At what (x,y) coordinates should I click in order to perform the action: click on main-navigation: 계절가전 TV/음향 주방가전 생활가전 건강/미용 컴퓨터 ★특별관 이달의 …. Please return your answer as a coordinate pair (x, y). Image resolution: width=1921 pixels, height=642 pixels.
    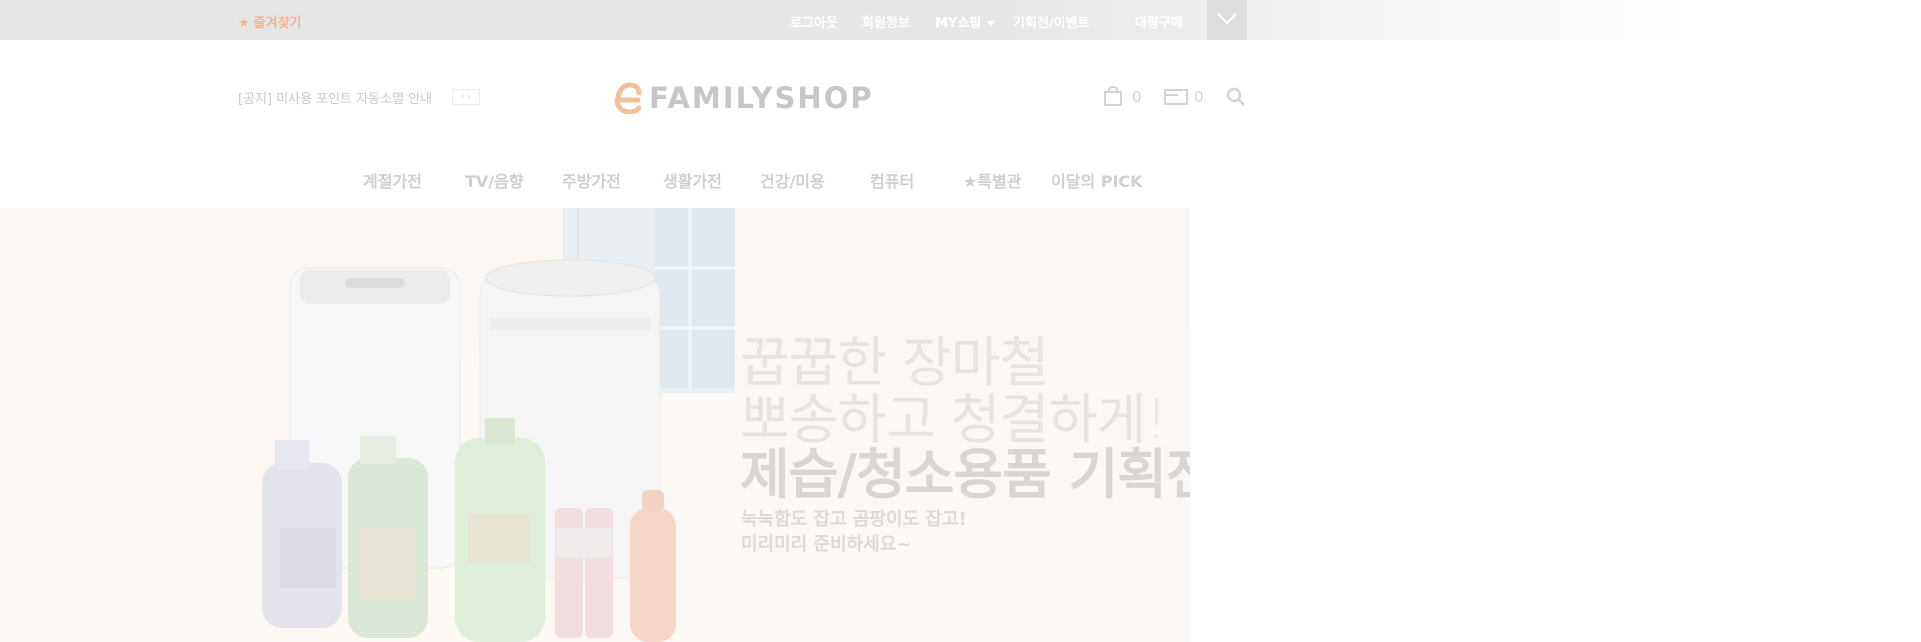
    Looking at the image, I should click on (960, 188).